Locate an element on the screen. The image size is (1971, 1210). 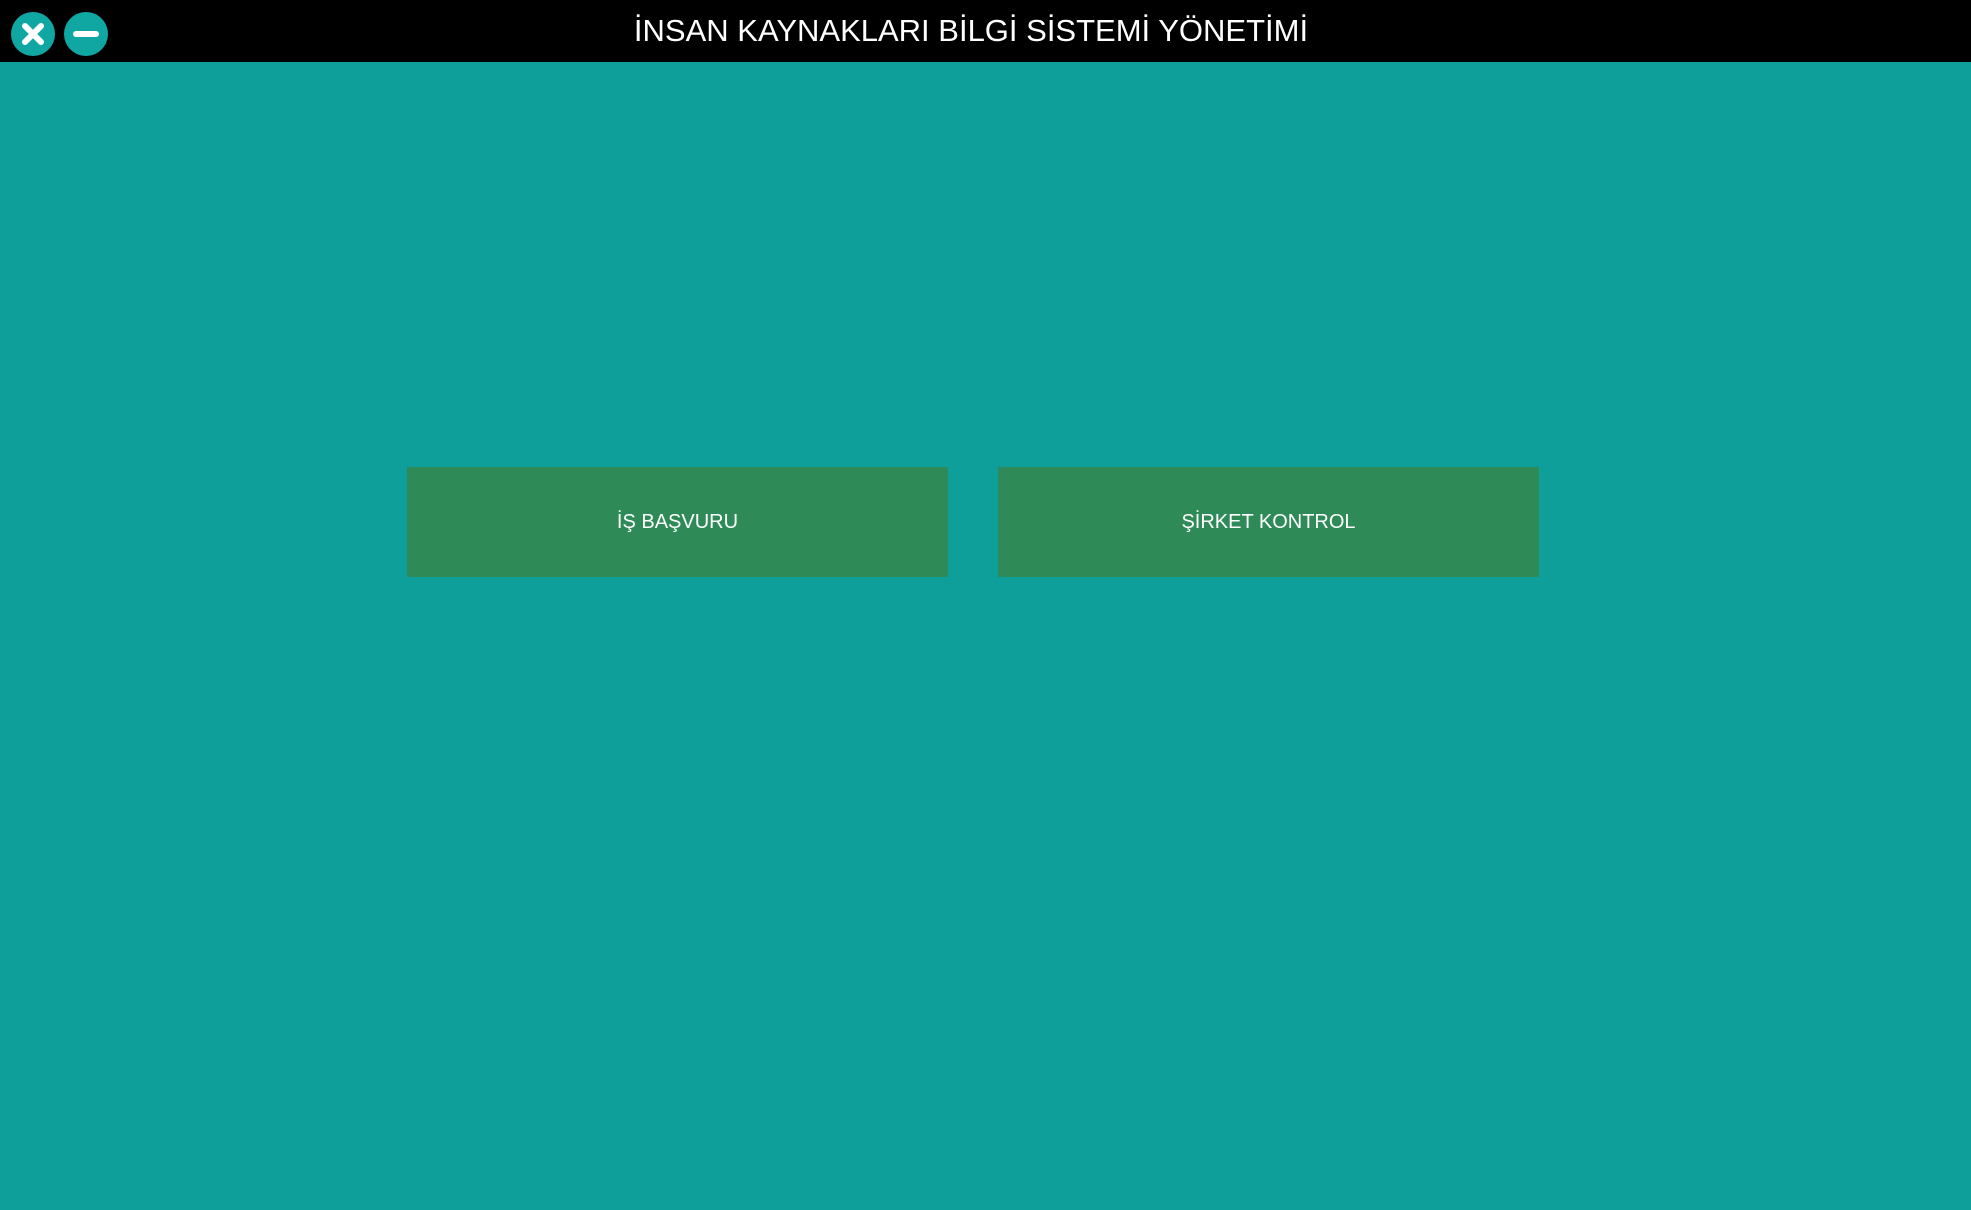
title-bar: İNSAN KAYNAKLARI BİLGİ SİSTEMİ YÖNETİMİ is located at coordinates (985, 31).